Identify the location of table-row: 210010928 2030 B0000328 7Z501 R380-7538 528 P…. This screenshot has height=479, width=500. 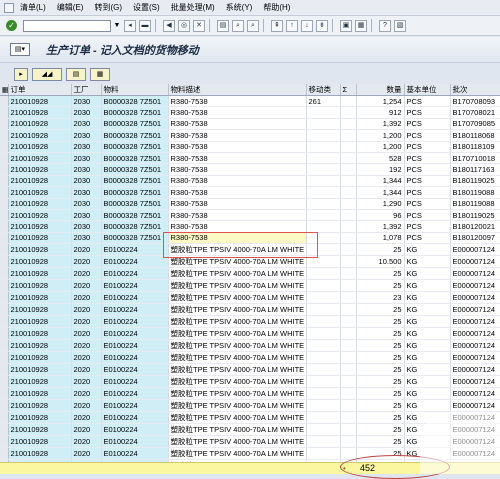
(250, 158).